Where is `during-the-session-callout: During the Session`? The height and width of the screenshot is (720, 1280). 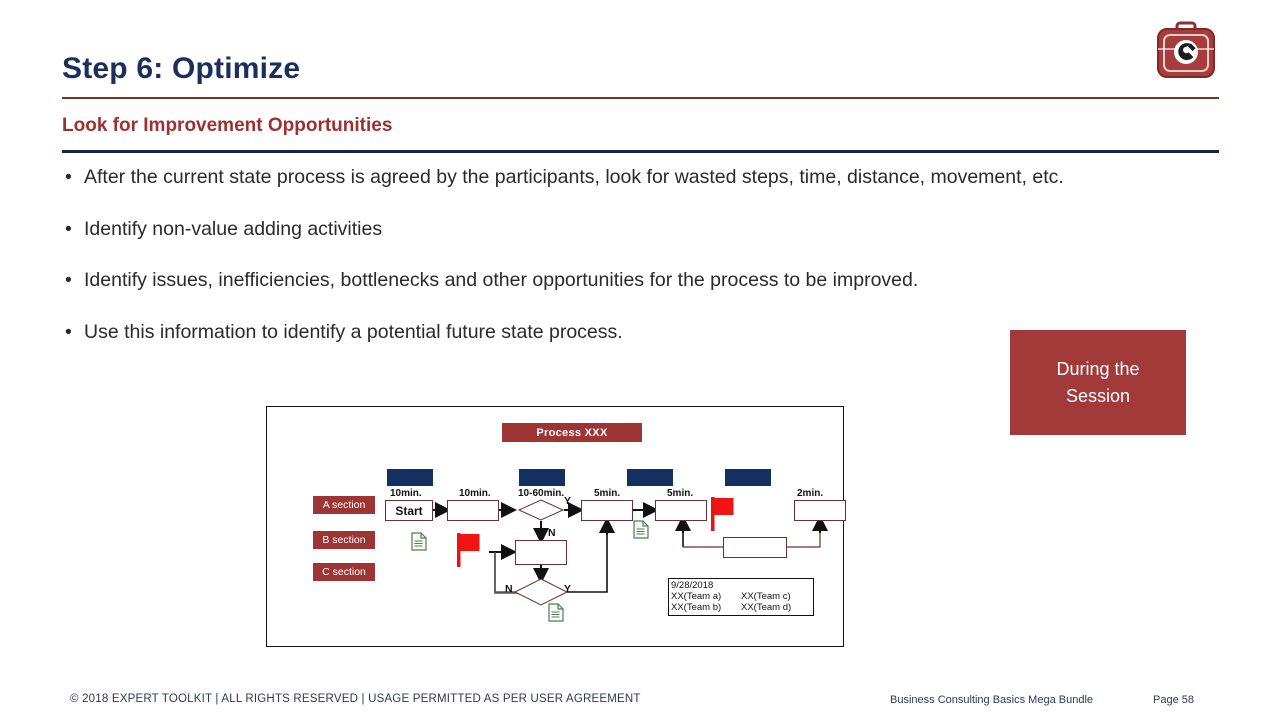 during-the-session-callout: During the Session is located at coordinates (1098, 382).